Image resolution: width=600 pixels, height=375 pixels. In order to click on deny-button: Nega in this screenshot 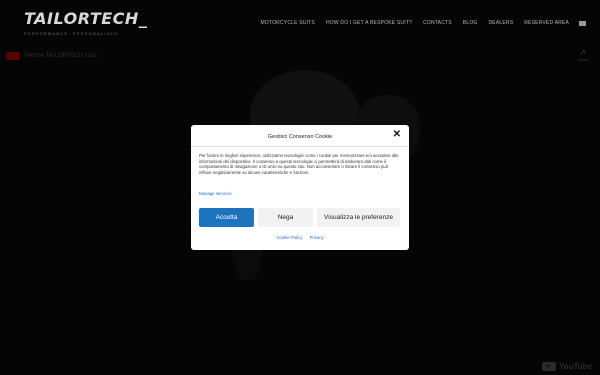, I will do `click(285, 217)`.